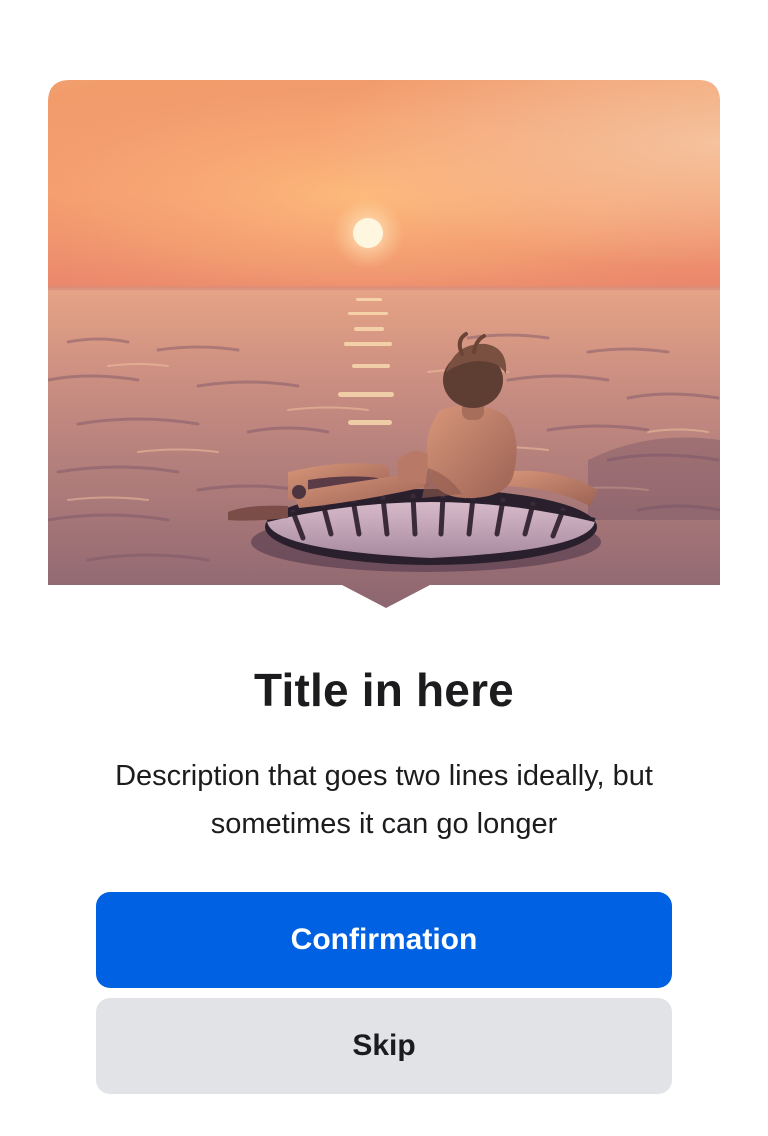  I want to click on page-title: Title in here, so click(384, 690).